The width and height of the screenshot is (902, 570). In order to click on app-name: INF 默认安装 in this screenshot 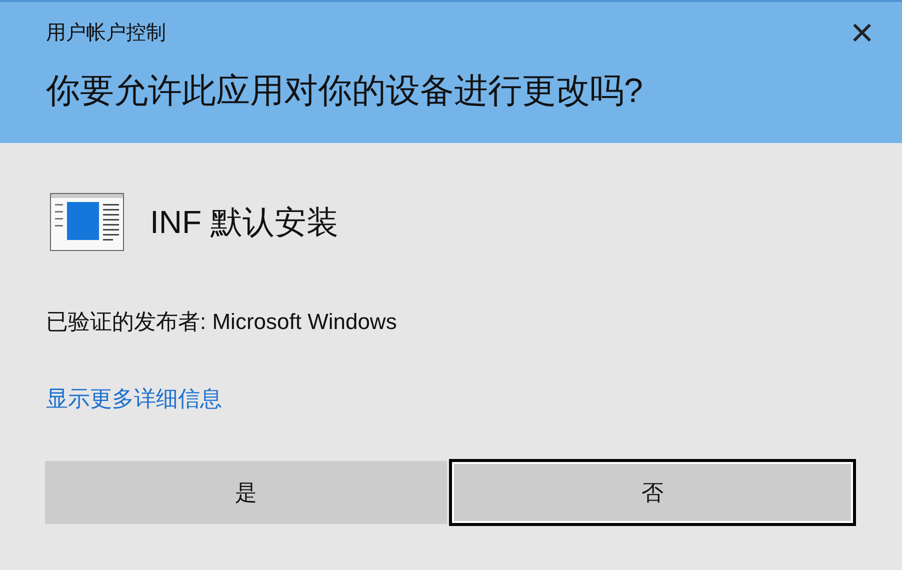, I will do `click(244, 222)`.